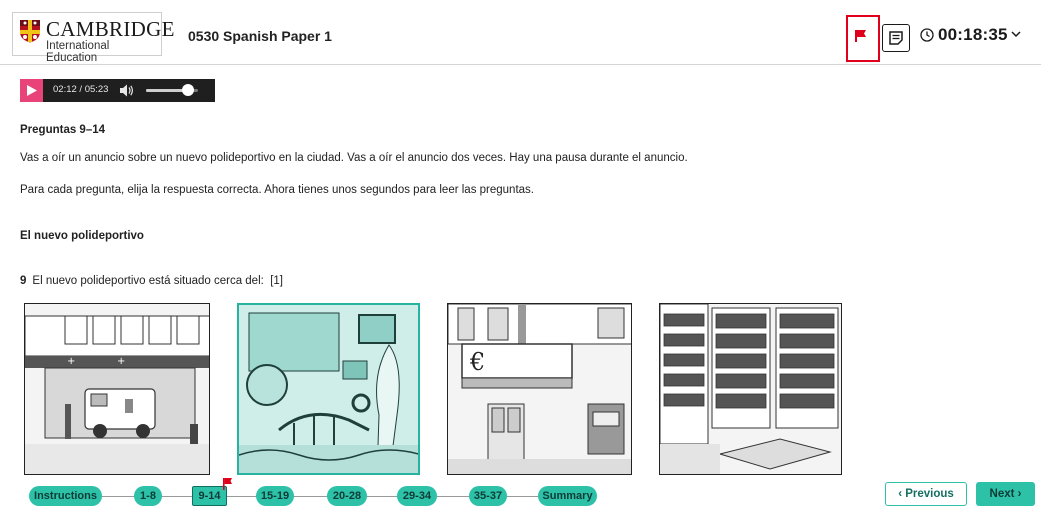 Image resolution: width=1041 pixels, height=506 pixels. Describe the element at coordinates (65, 496) in the screenshot. I see `nav-item-instructions: Instructions` at that location.